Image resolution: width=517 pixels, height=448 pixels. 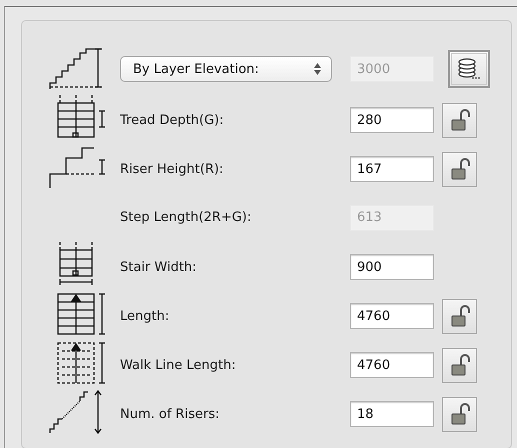 What do you see at coordinates (392, 169) in the screenshot?
I see `value-field: 167` at bounding box center [392, 169].